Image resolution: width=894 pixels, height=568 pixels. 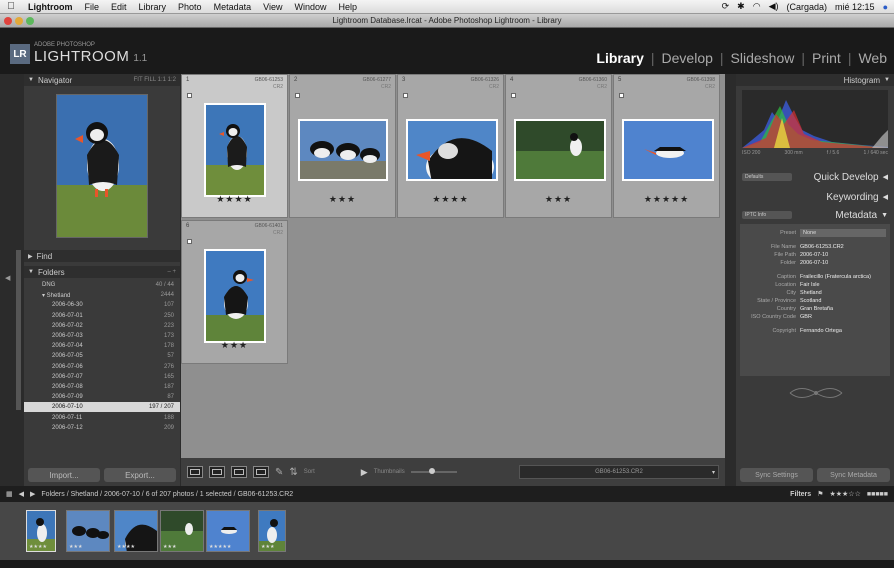 What do you see at coordinates (843, 277) in the screenshot?
I see `metadata-value: Frailecillo (Fratercula arctica)` at bounding box center [843, 277].